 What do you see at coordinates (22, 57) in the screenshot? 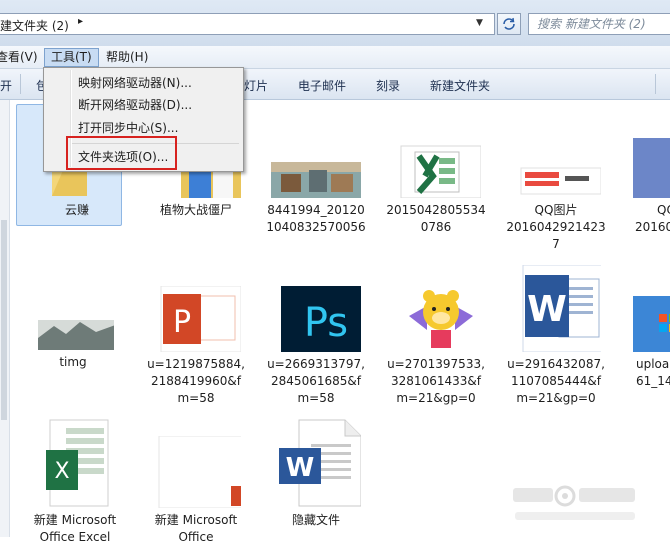
I see `menu-view: 查看(V)` at bounding box center [22, 57].